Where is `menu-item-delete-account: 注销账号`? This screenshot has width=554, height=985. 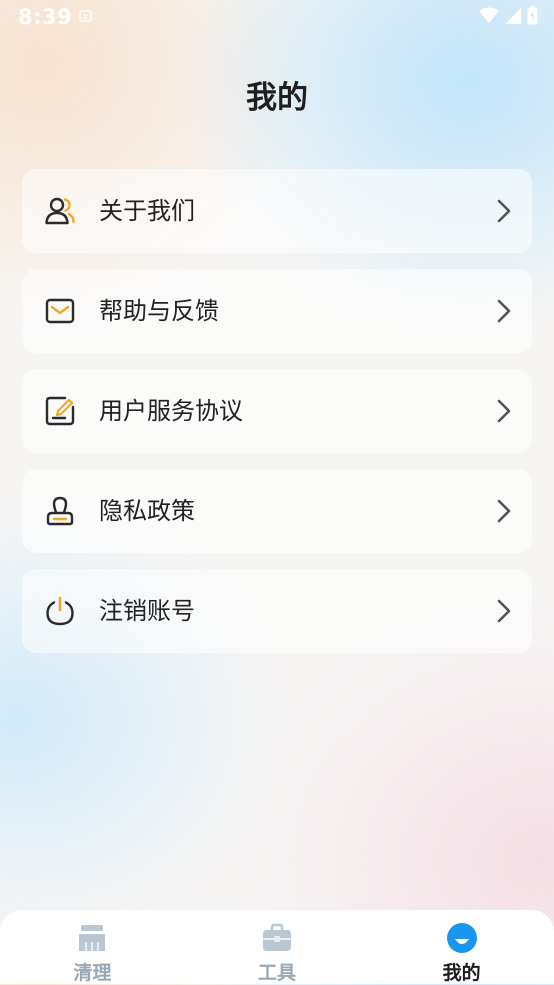 menu-item-delete-account: 注销账号 is located at coordinates (277, 611).